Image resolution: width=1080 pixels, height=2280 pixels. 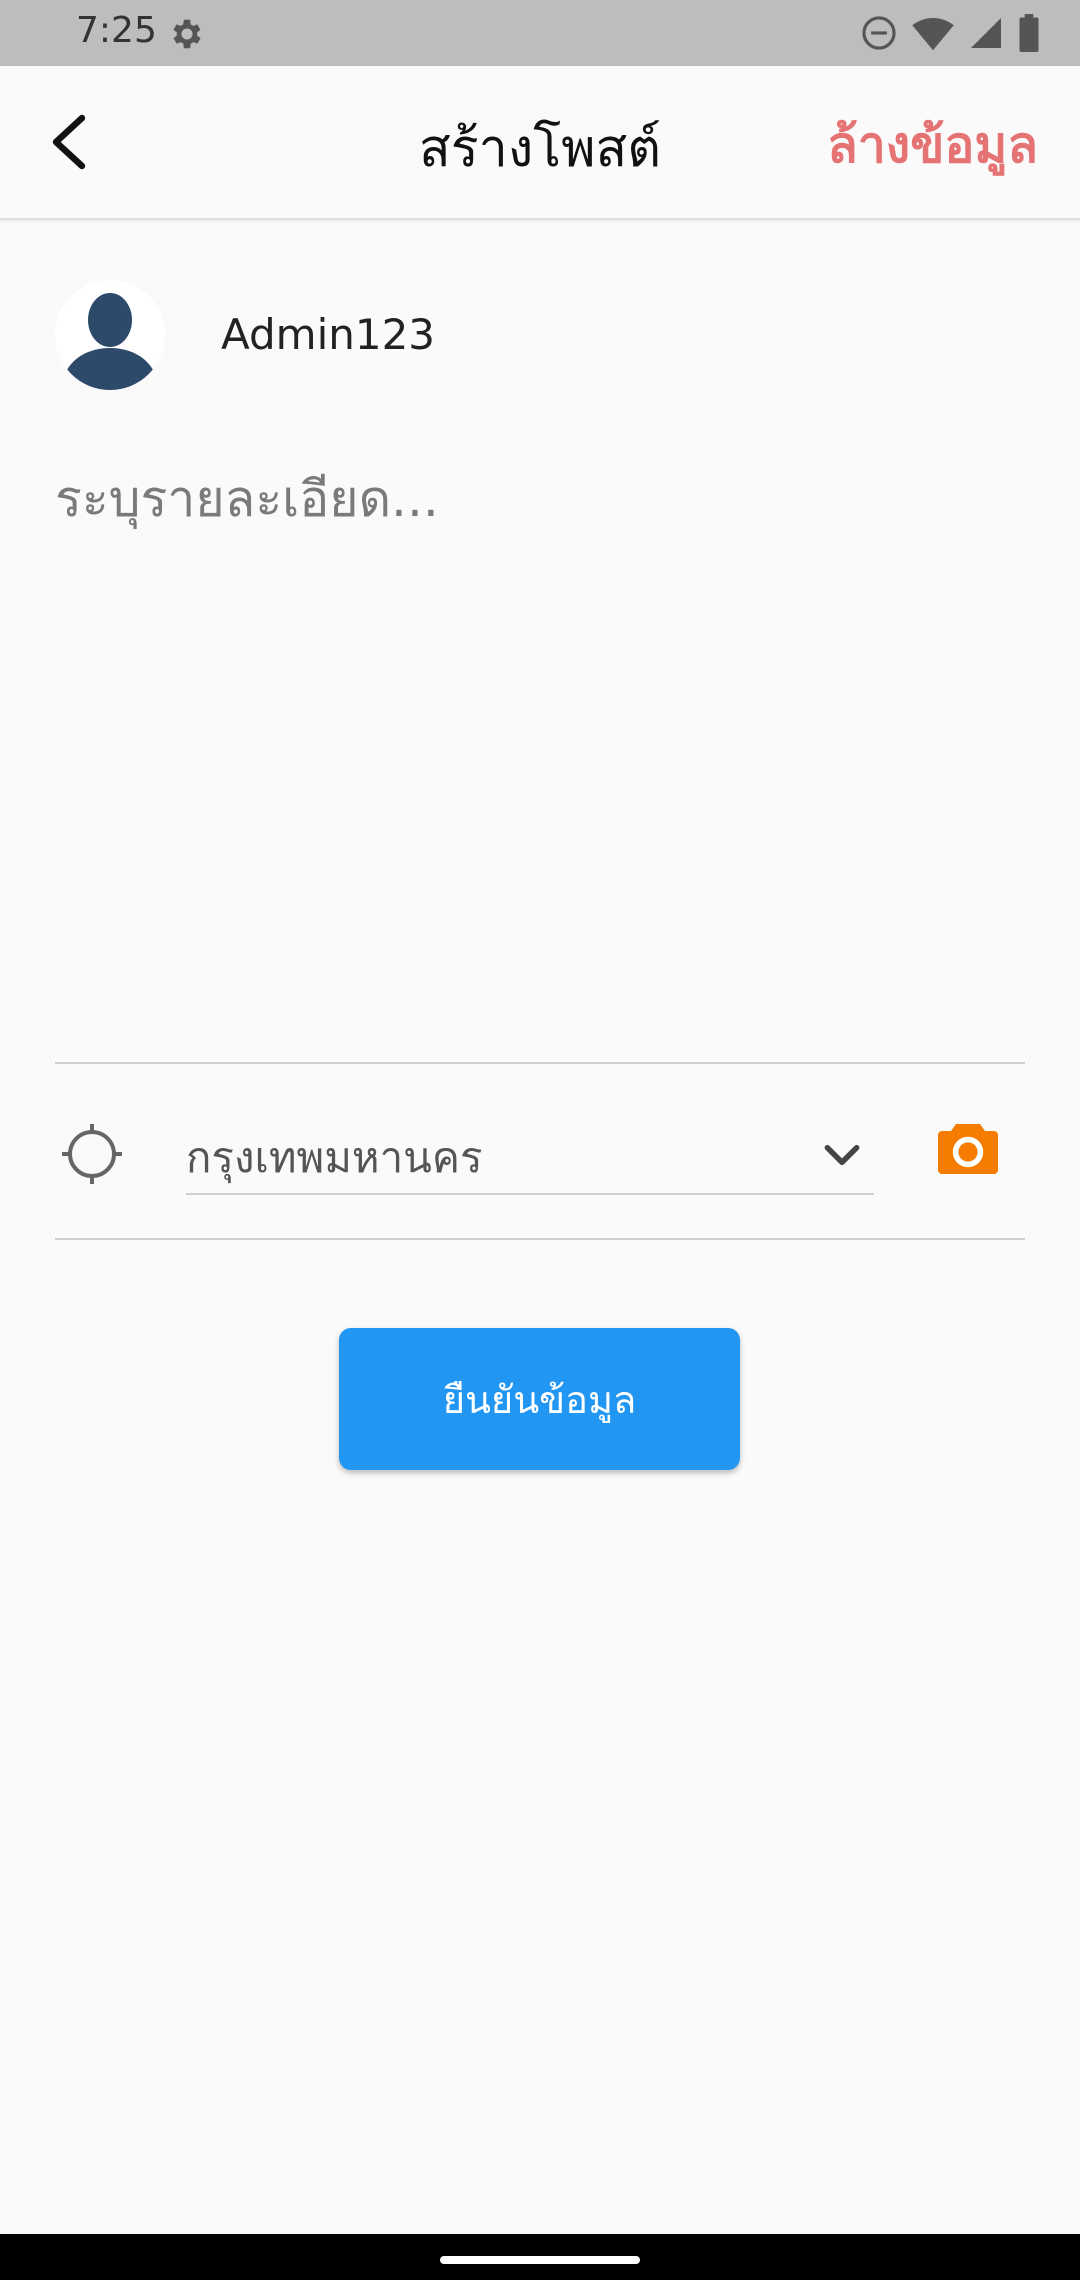 What do you see at coordinates (879, 33) in the screenshot?
I see `dnd-icon` at bounding box center [879, 33].